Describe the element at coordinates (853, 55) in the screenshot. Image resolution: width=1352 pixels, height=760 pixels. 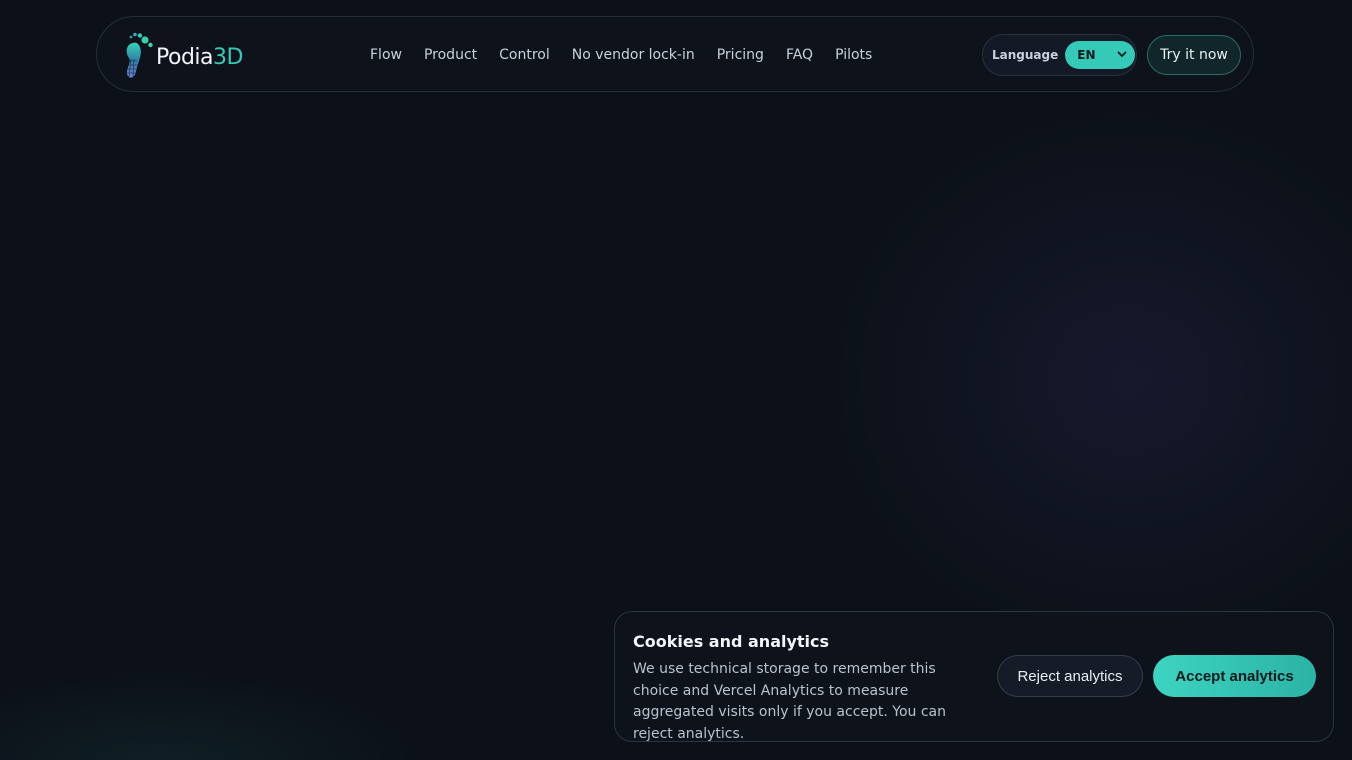
I see `nav-link-pilots: Pilots` at that location.